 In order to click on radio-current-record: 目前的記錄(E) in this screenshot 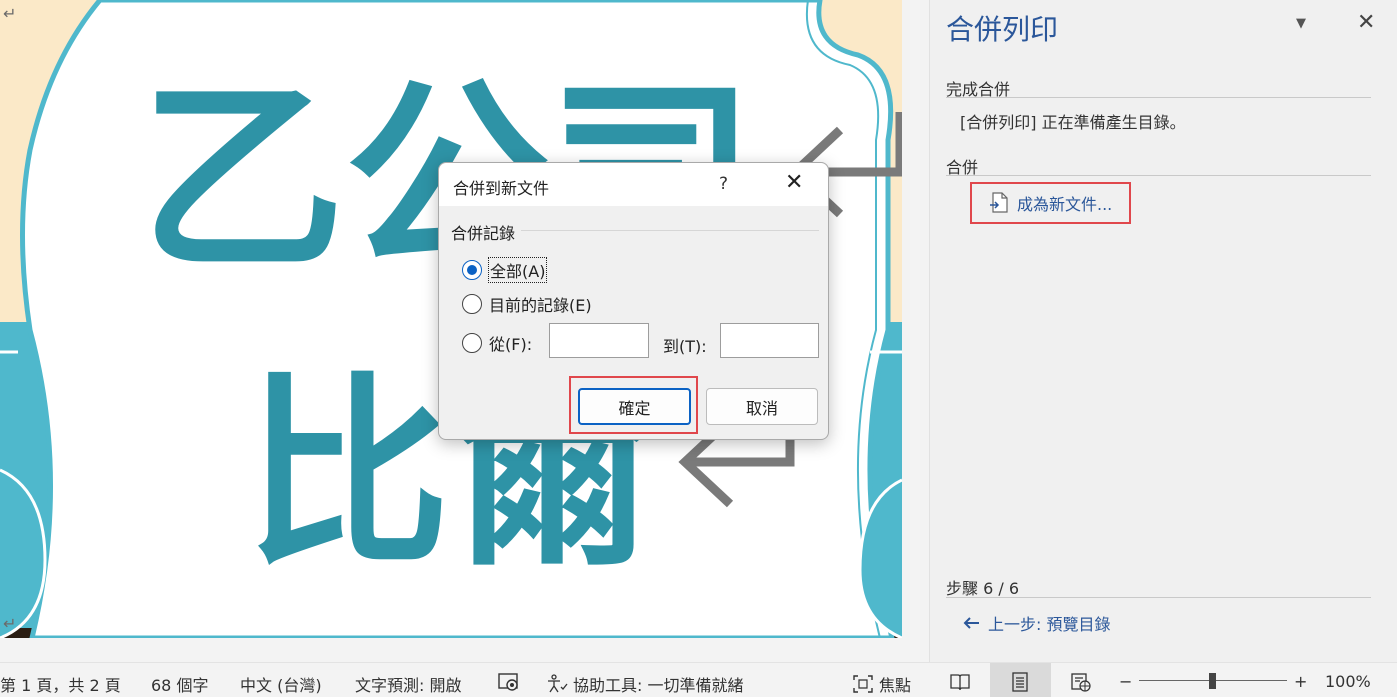, I will do `click(527, 304)`.